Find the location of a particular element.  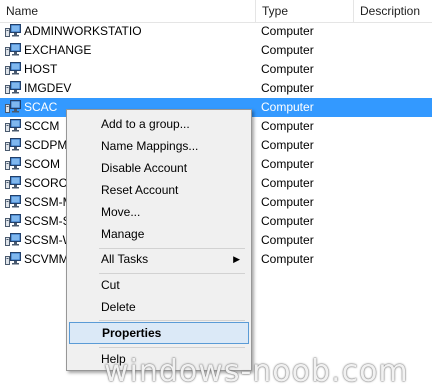

list-header: Name Type Description is located at coordinates (216, 11).